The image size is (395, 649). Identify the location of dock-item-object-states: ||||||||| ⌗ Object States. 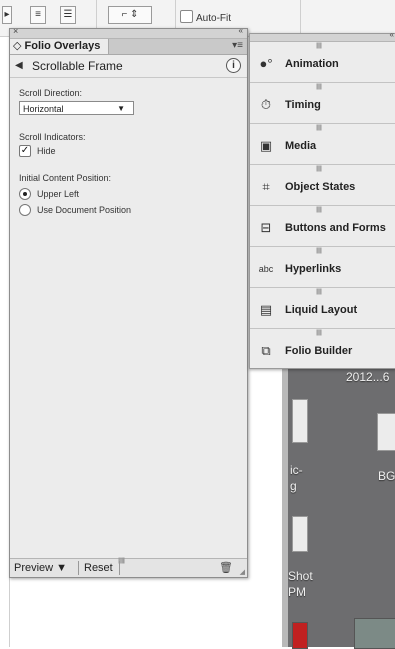
(322, 185).